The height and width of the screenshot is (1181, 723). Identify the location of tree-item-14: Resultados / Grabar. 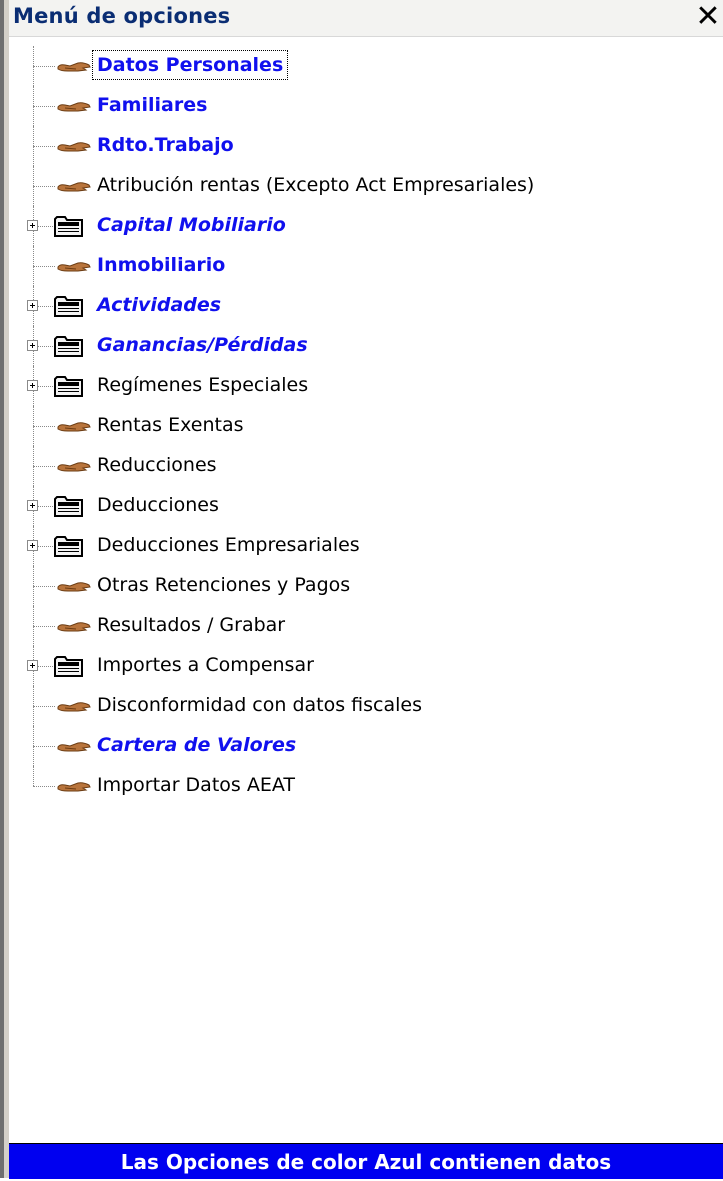
(366, 626).